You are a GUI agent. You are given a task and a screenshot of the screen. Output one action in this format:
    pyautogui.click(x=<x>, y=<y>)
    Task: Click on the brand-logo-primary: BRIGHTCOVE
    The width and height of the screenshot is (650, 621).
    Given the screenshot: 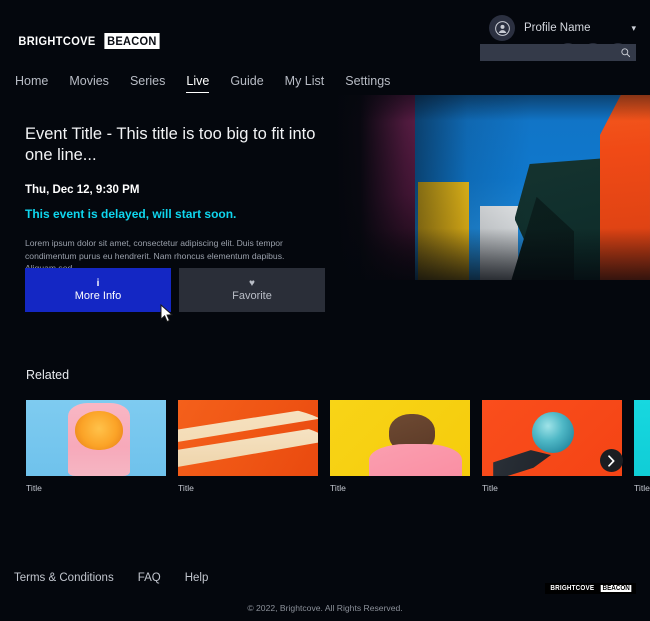 What is the action you would take?
    pyautogui.click(x=57, y=41)
    